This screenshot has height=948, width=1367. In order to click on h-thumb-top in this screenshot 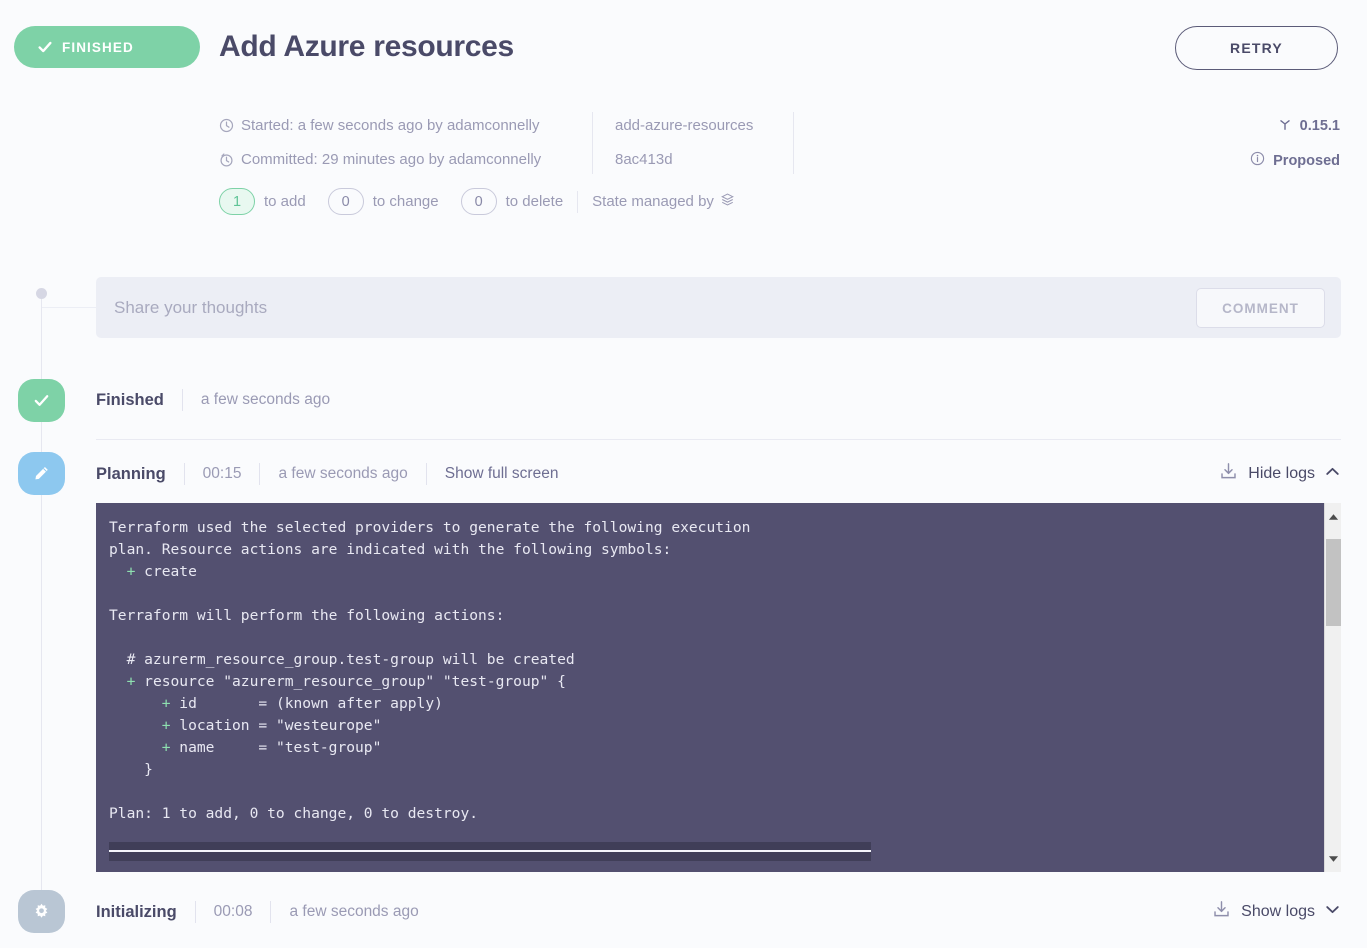, I will do `click(490, 846)`.